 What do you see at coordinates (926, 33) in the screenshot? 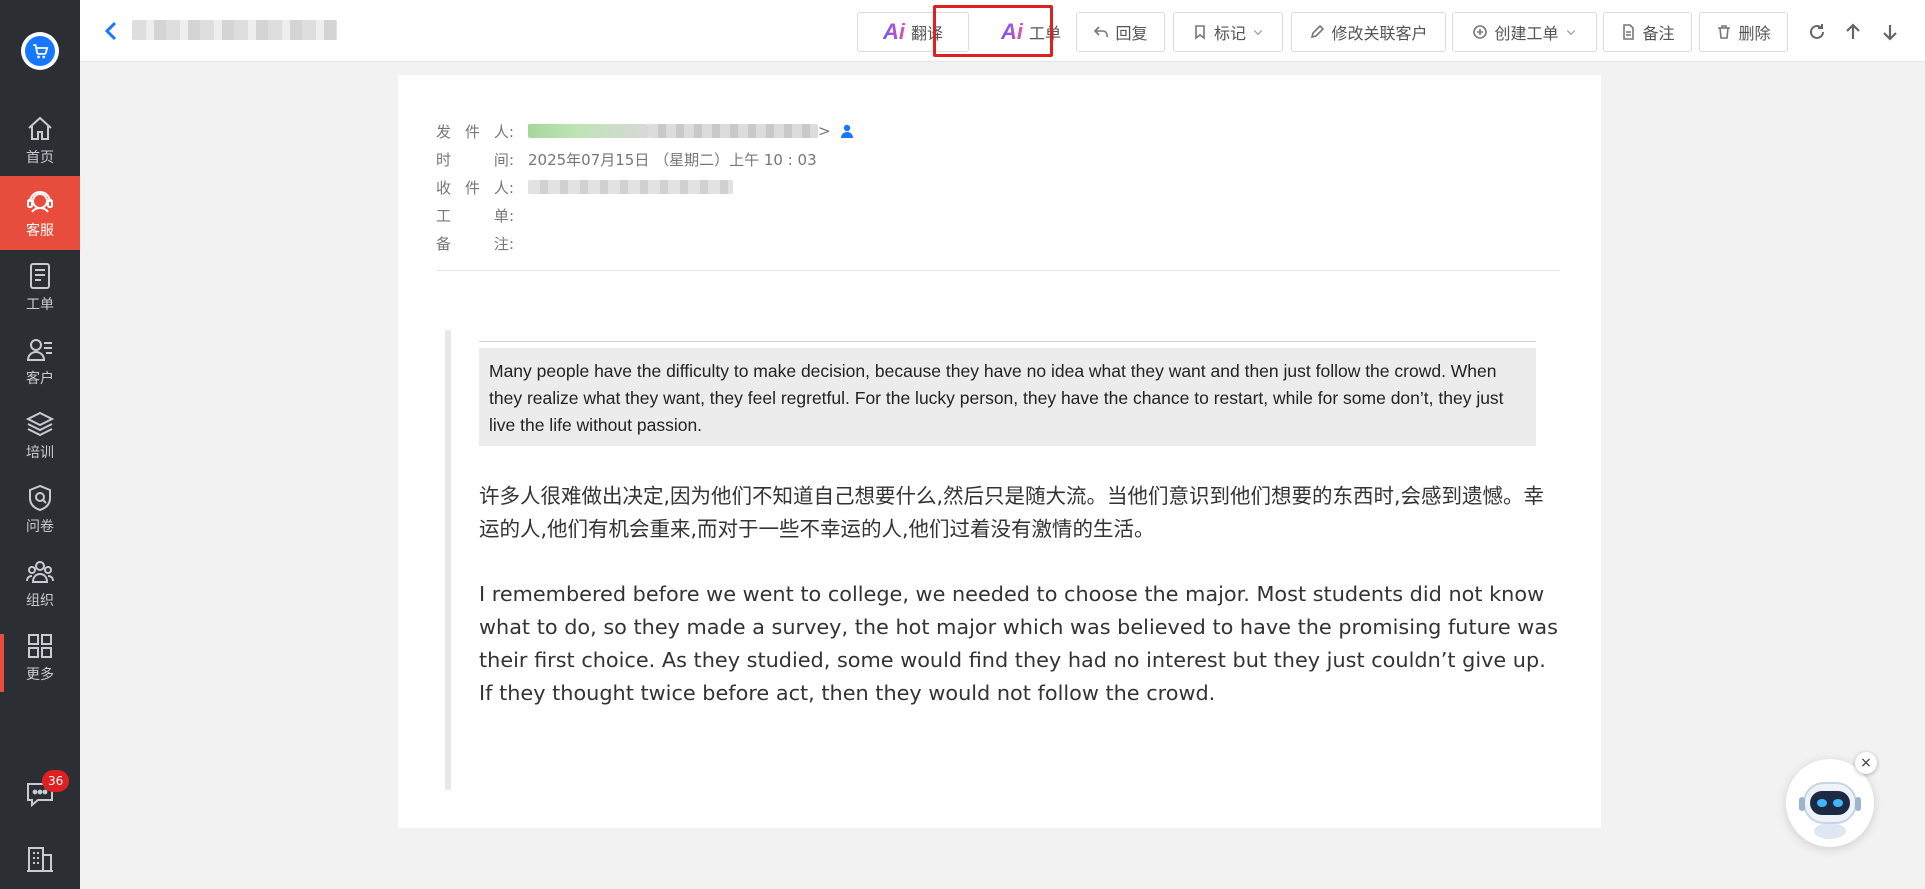
I see `translate-label: 翻译` at bounding box center [926, 33].